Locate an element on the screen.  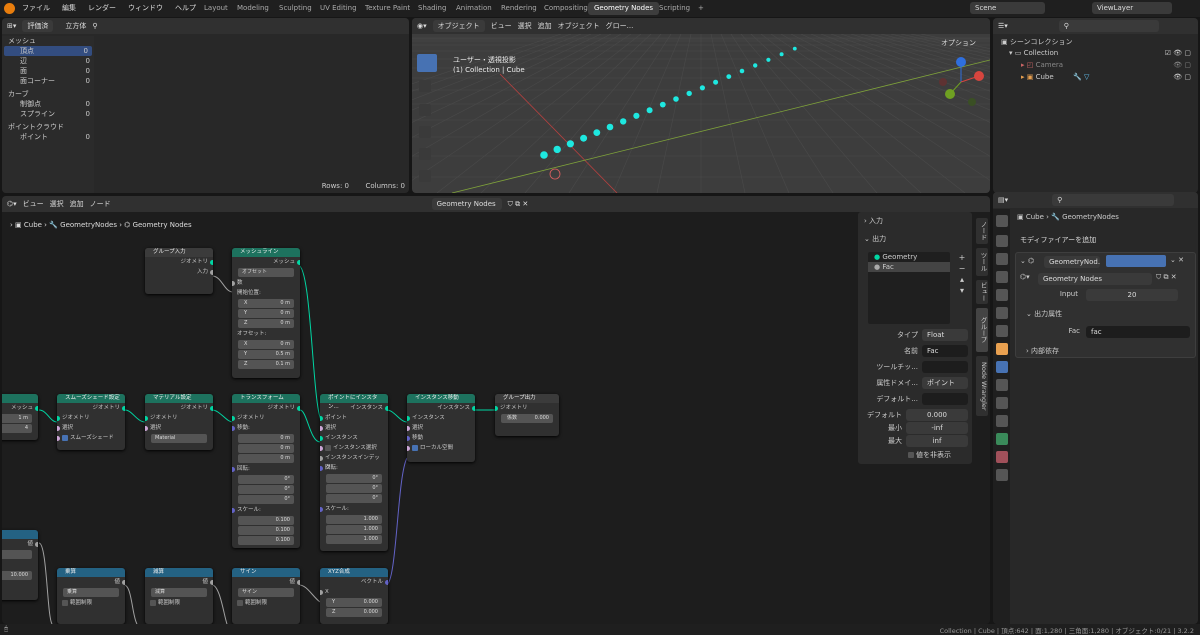
list-controls: + − ▴ ▾ is located at coordinates (962, 278).